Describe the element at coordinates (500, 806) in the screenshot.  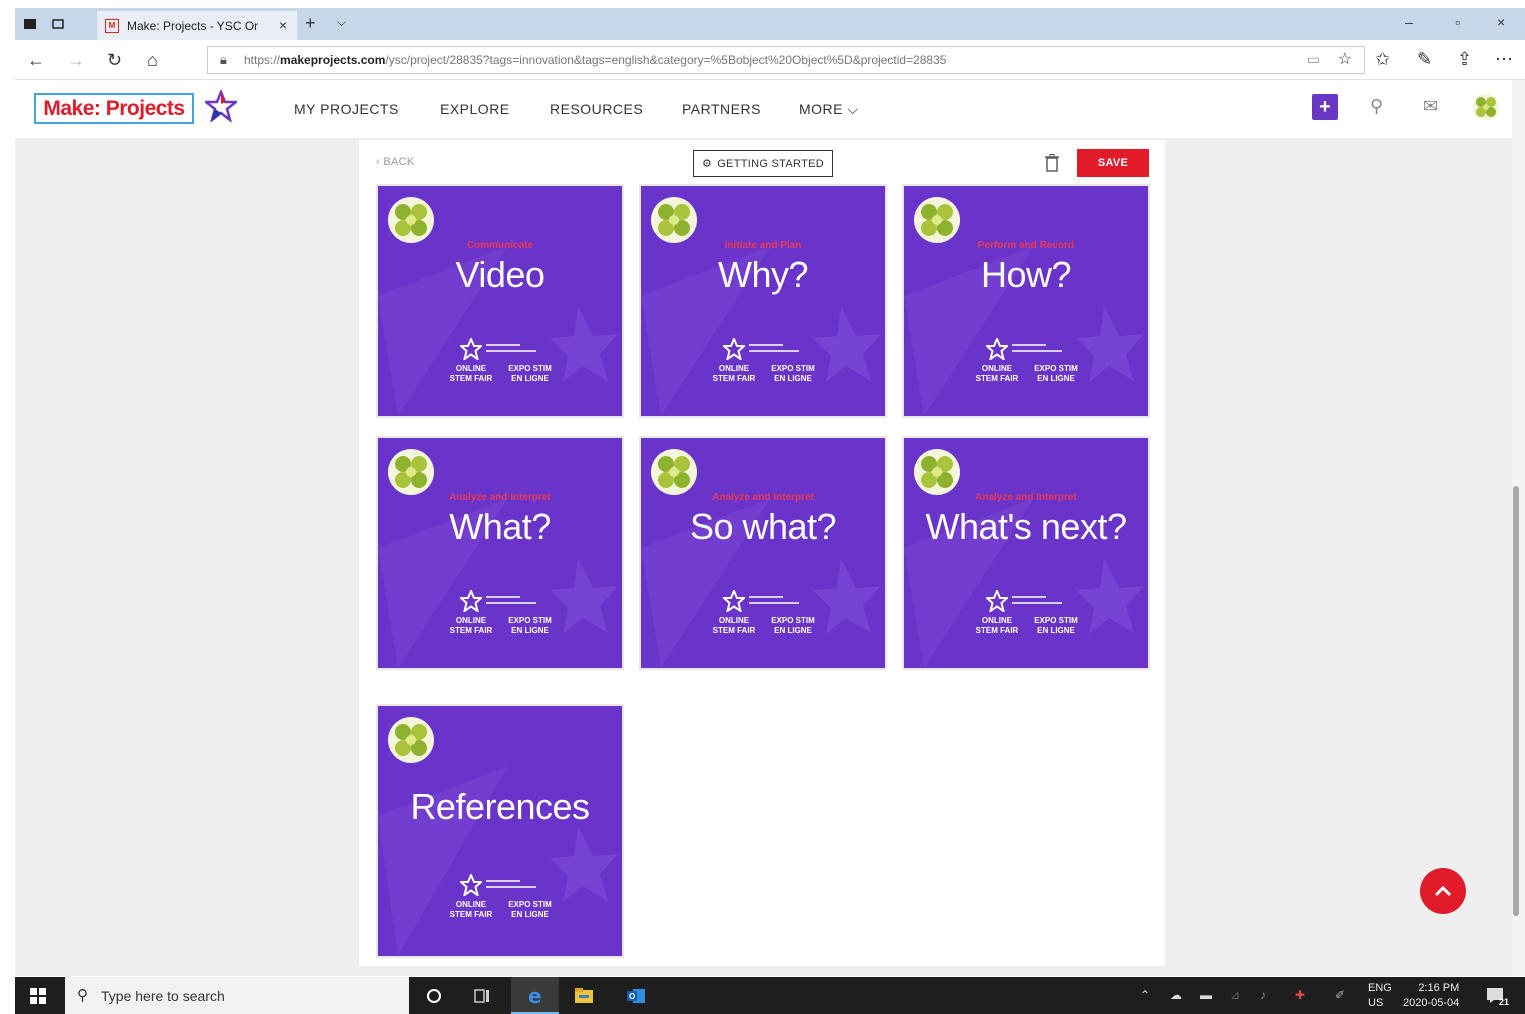
I see `card-title: References` at that location.